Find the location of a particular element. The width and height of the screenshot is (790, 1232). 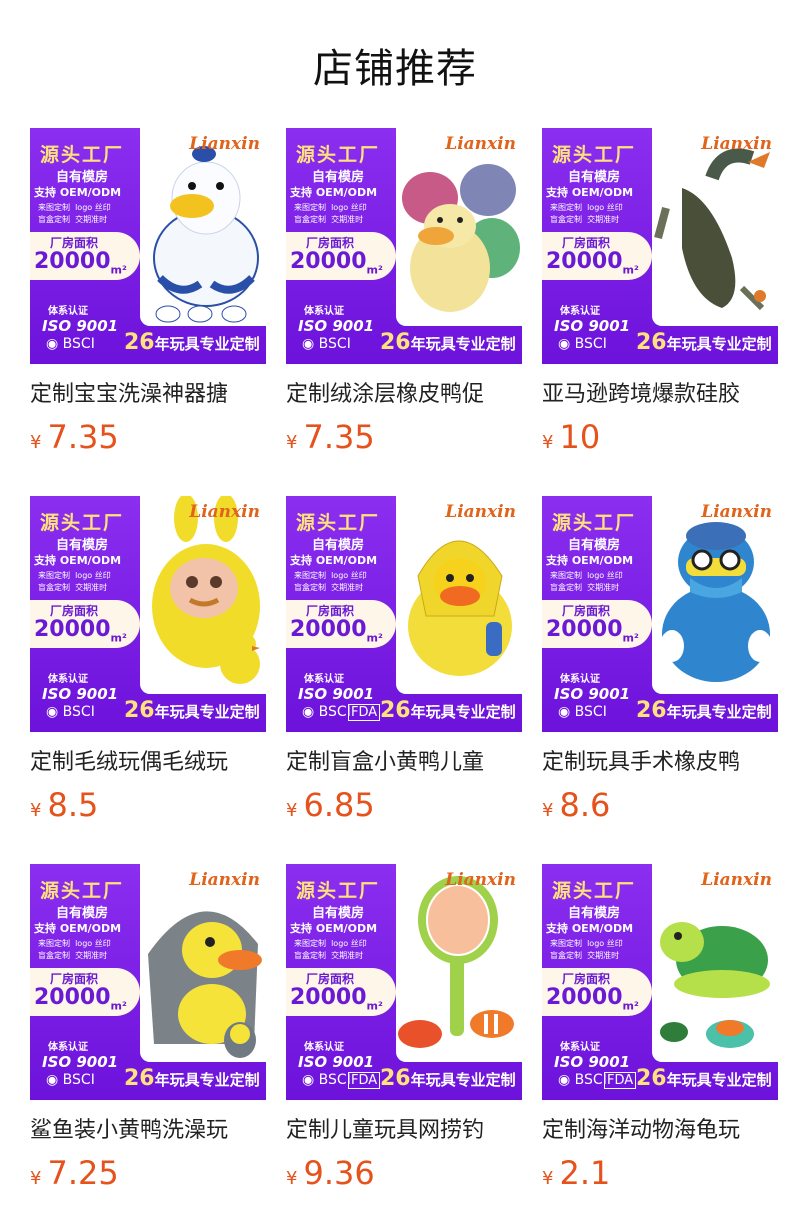

product-name: 定制儿童玩具网捞钓 is located at coordinates (404, 1130).